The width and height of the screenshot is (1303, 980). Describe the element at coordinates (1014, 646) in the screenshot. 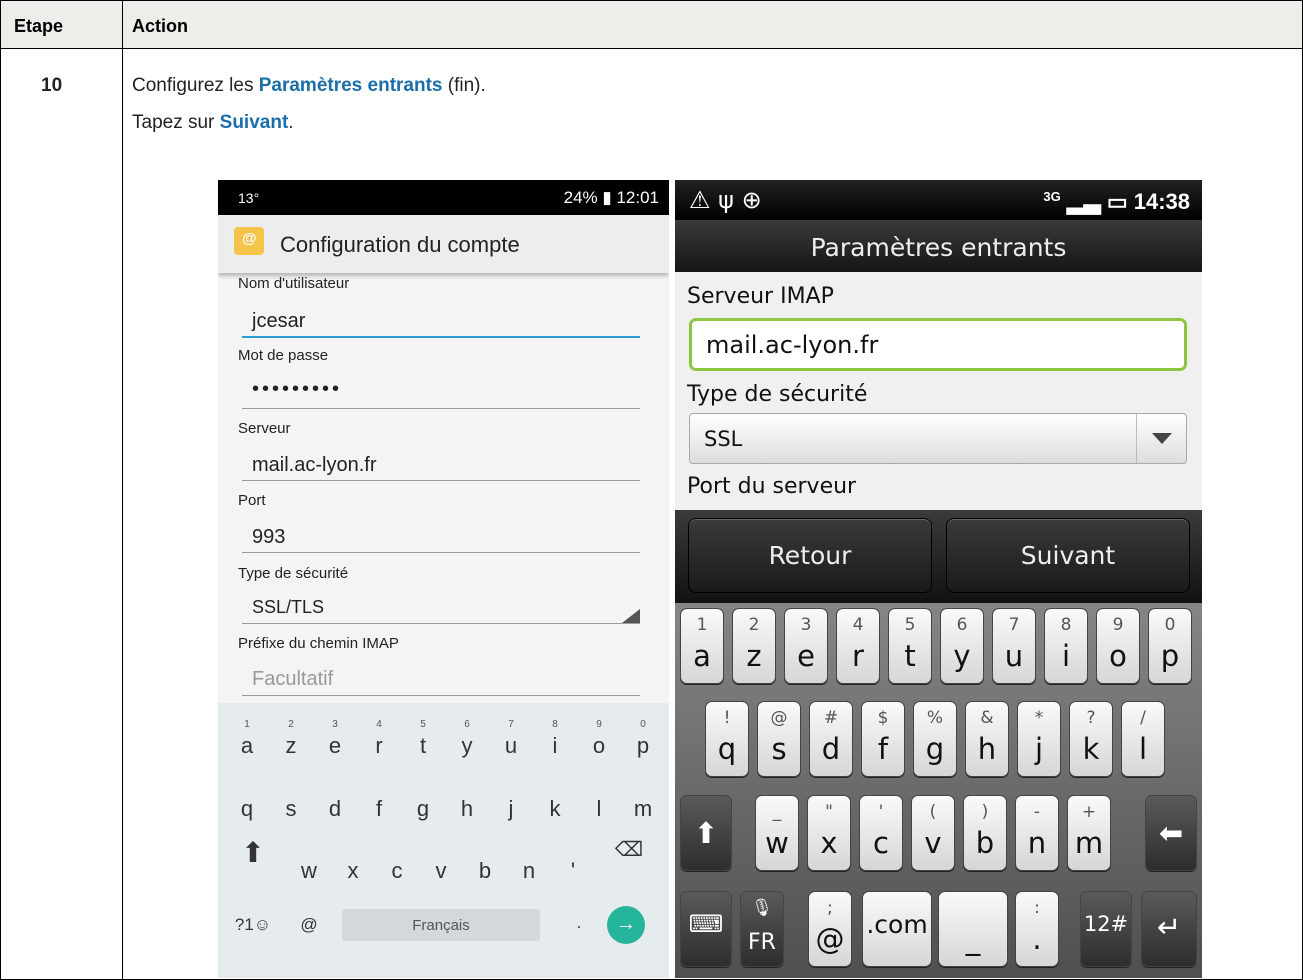

I see `key-u: 7u` at that location.